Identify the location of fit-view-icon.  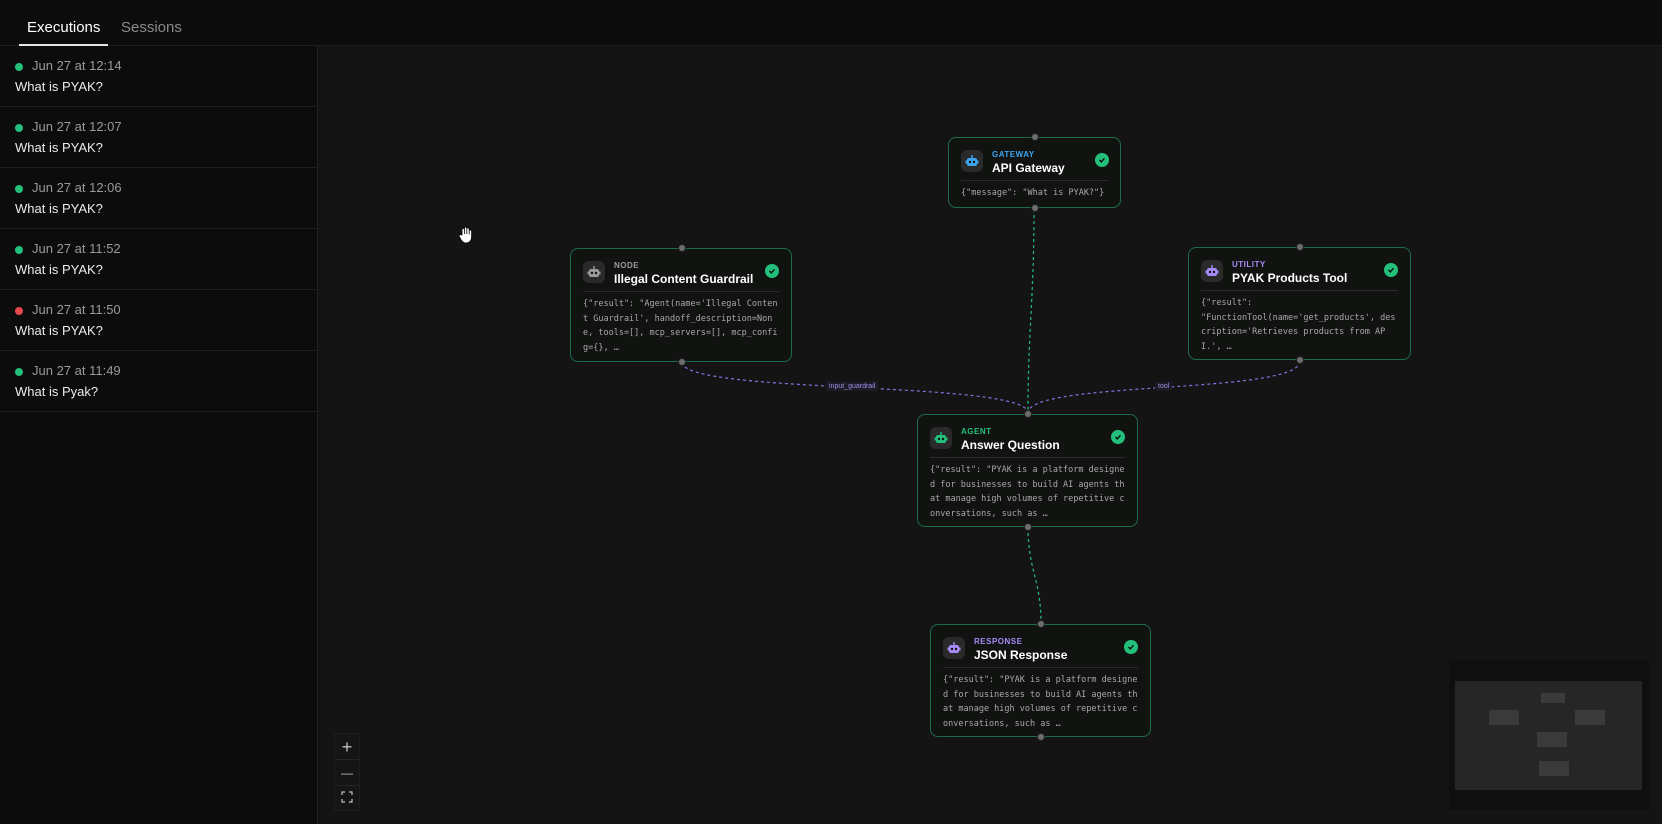
(347, 799).